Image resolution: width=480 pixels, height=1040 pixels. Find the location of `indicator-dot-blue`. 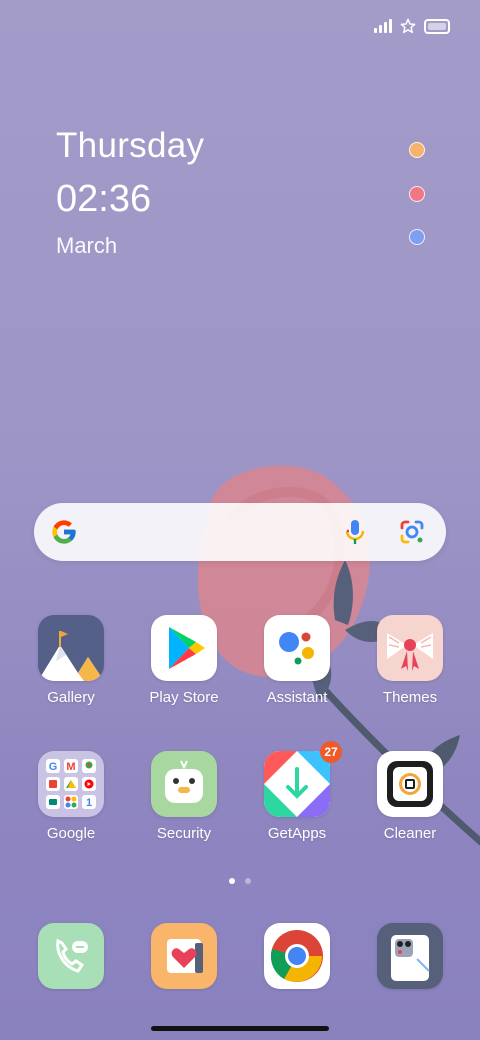

indicator-dot-blue is located at coordinates (417, 237).